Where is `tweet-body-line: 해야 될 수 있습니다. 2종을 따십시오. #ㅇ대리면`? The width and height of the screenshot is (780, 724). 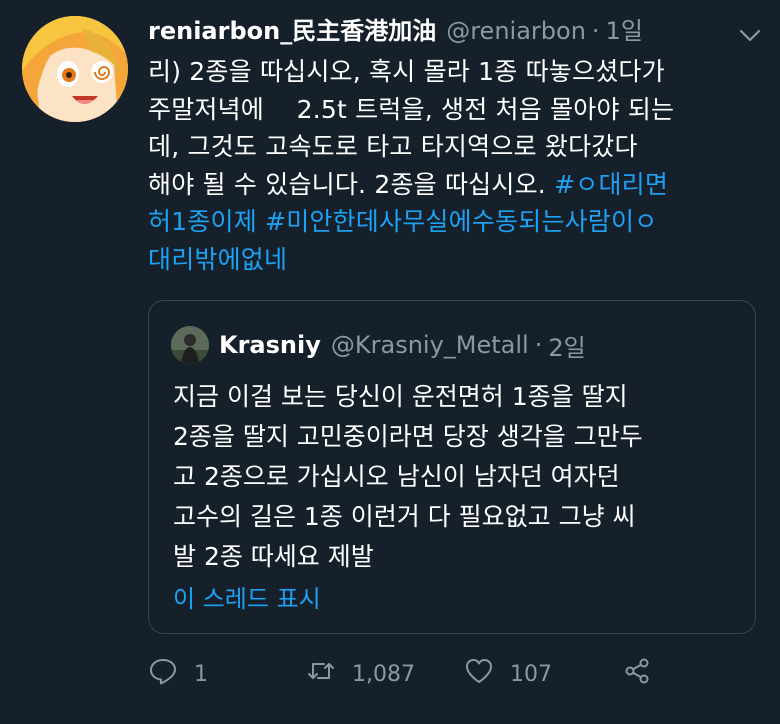 tweet-body-line: 해야 될 수 있습니다. 2종을 따십시오. #ㅇ대리면 is located at coordinates (455, 185).